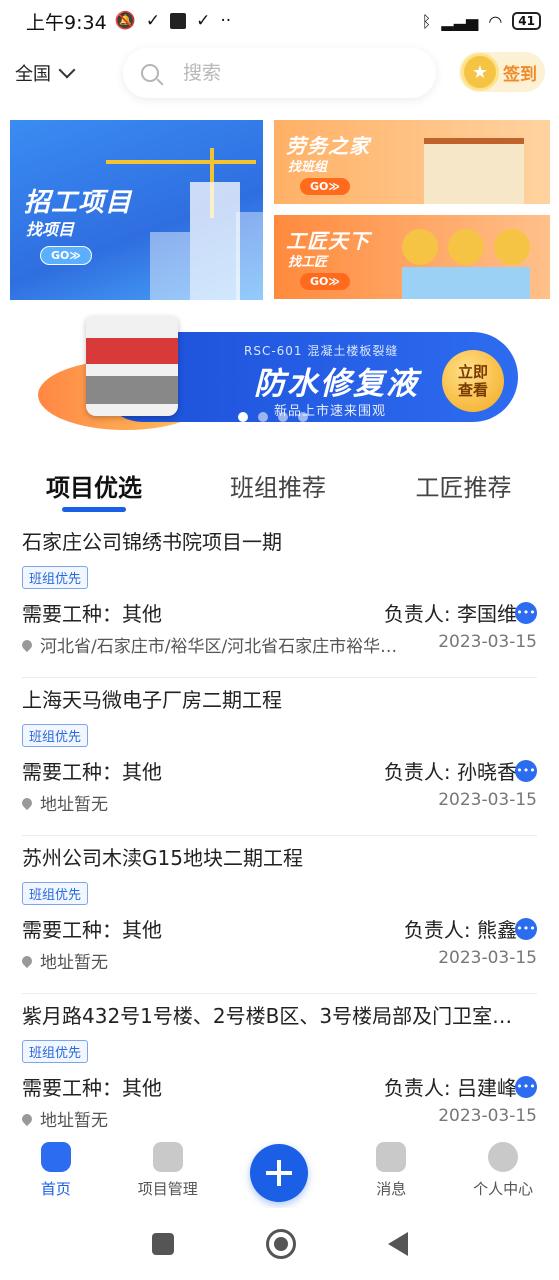 This screenshot has height=1280, width=559. Describe the element at coordinates (94, 488) in the screenshot. I see `tab-project-picks: 项目优选` at that location.